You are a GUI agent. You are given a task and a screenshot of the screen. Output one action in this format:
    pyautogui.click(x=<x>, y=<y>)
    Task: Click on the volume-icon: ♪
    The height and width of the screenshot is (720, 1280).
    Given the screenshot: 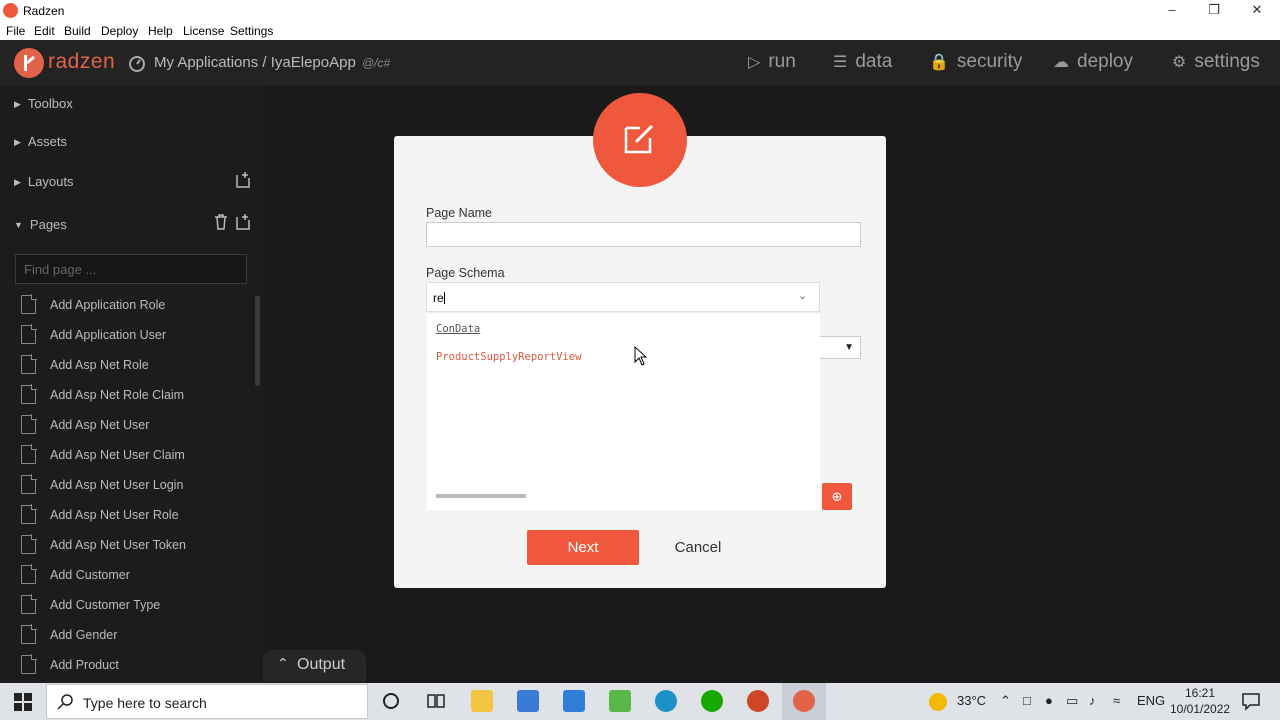 What is the action you would take?
    pyautogui.click(x=1092, y=700)
    